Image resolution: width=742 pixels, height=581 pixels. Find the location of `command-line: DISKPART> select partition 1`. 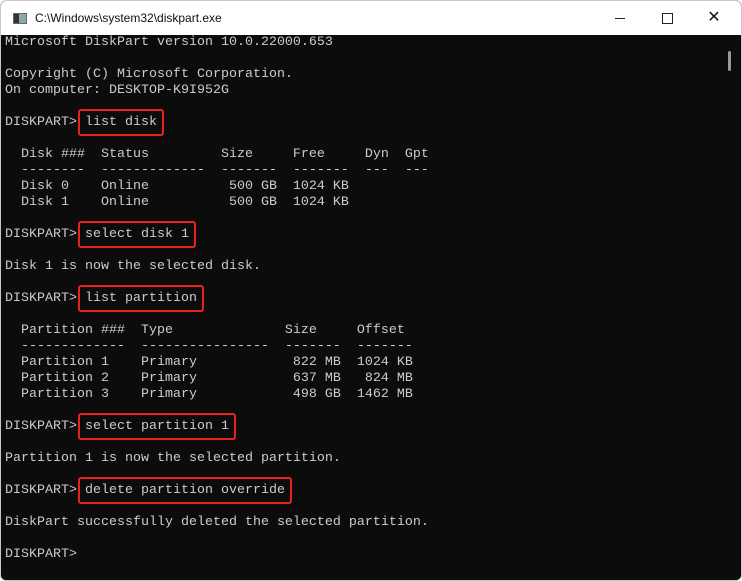

command-line: DISKPART> select partition 1 is located at coordinates (361, 427).